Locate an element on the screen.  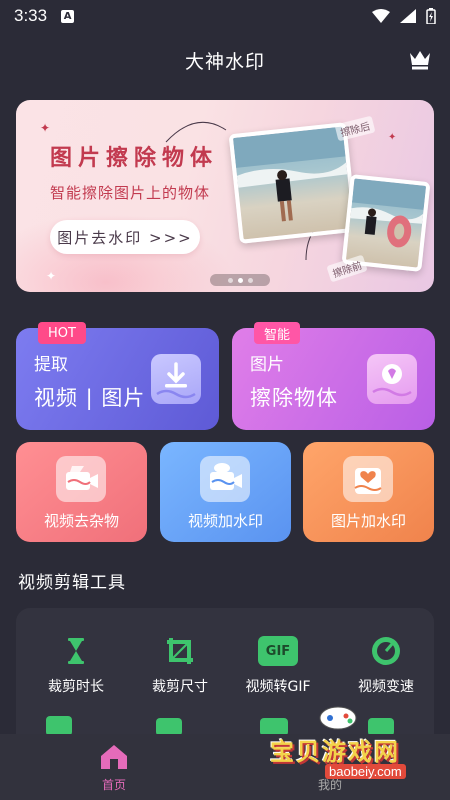
video-add-watermark-card: 视频加水印 is located at coordinates (225, 492).